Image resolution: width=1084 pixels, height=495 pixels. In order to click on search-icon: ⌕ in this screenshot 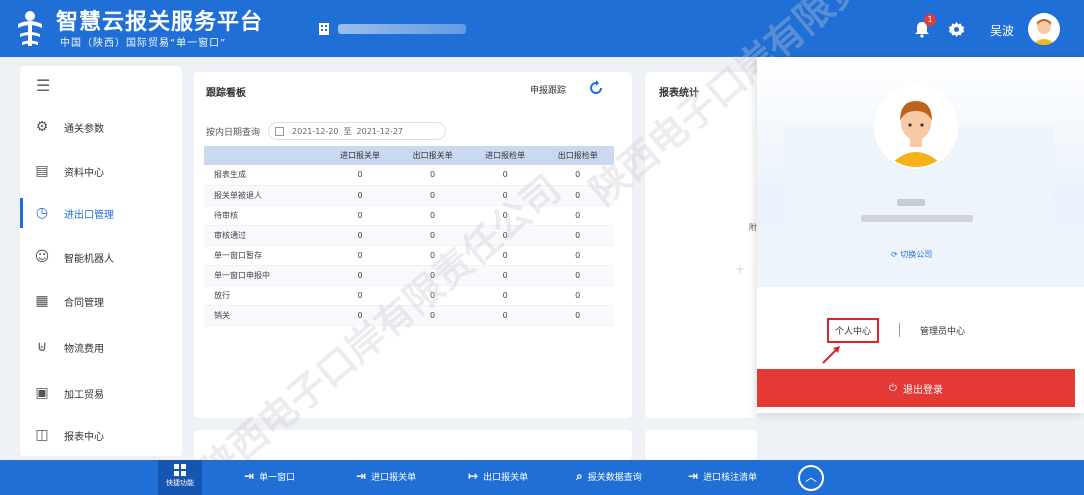, I will do `click(579, 476)`.